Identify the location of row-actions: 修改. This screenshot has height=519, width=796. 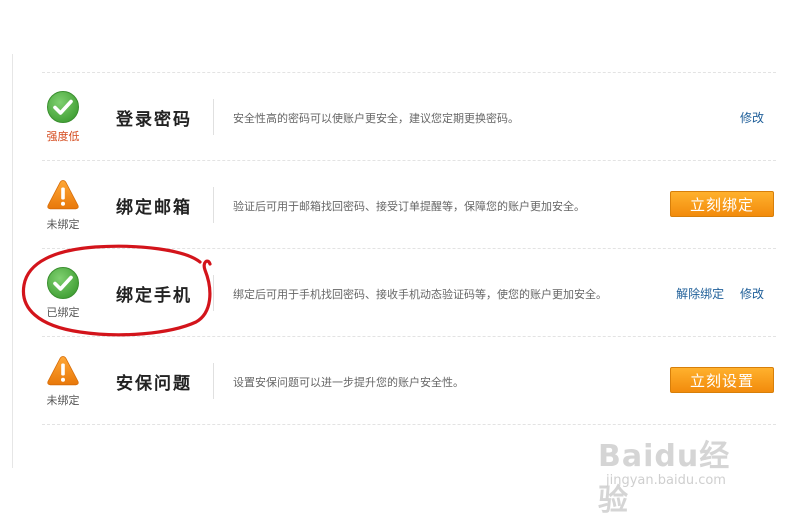
(746, 117).